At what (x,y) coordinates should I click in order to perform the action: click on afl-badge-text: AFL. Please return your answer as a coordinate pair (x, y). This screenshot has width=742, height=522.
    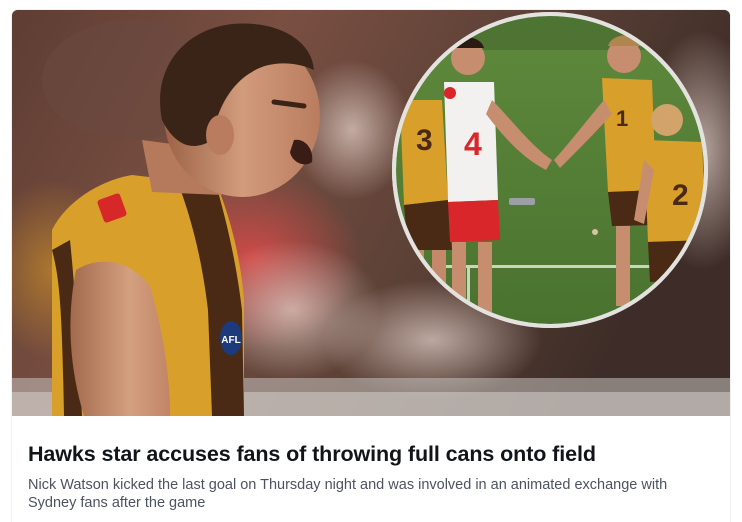
    Looking at the image, I should click on (230, 340).